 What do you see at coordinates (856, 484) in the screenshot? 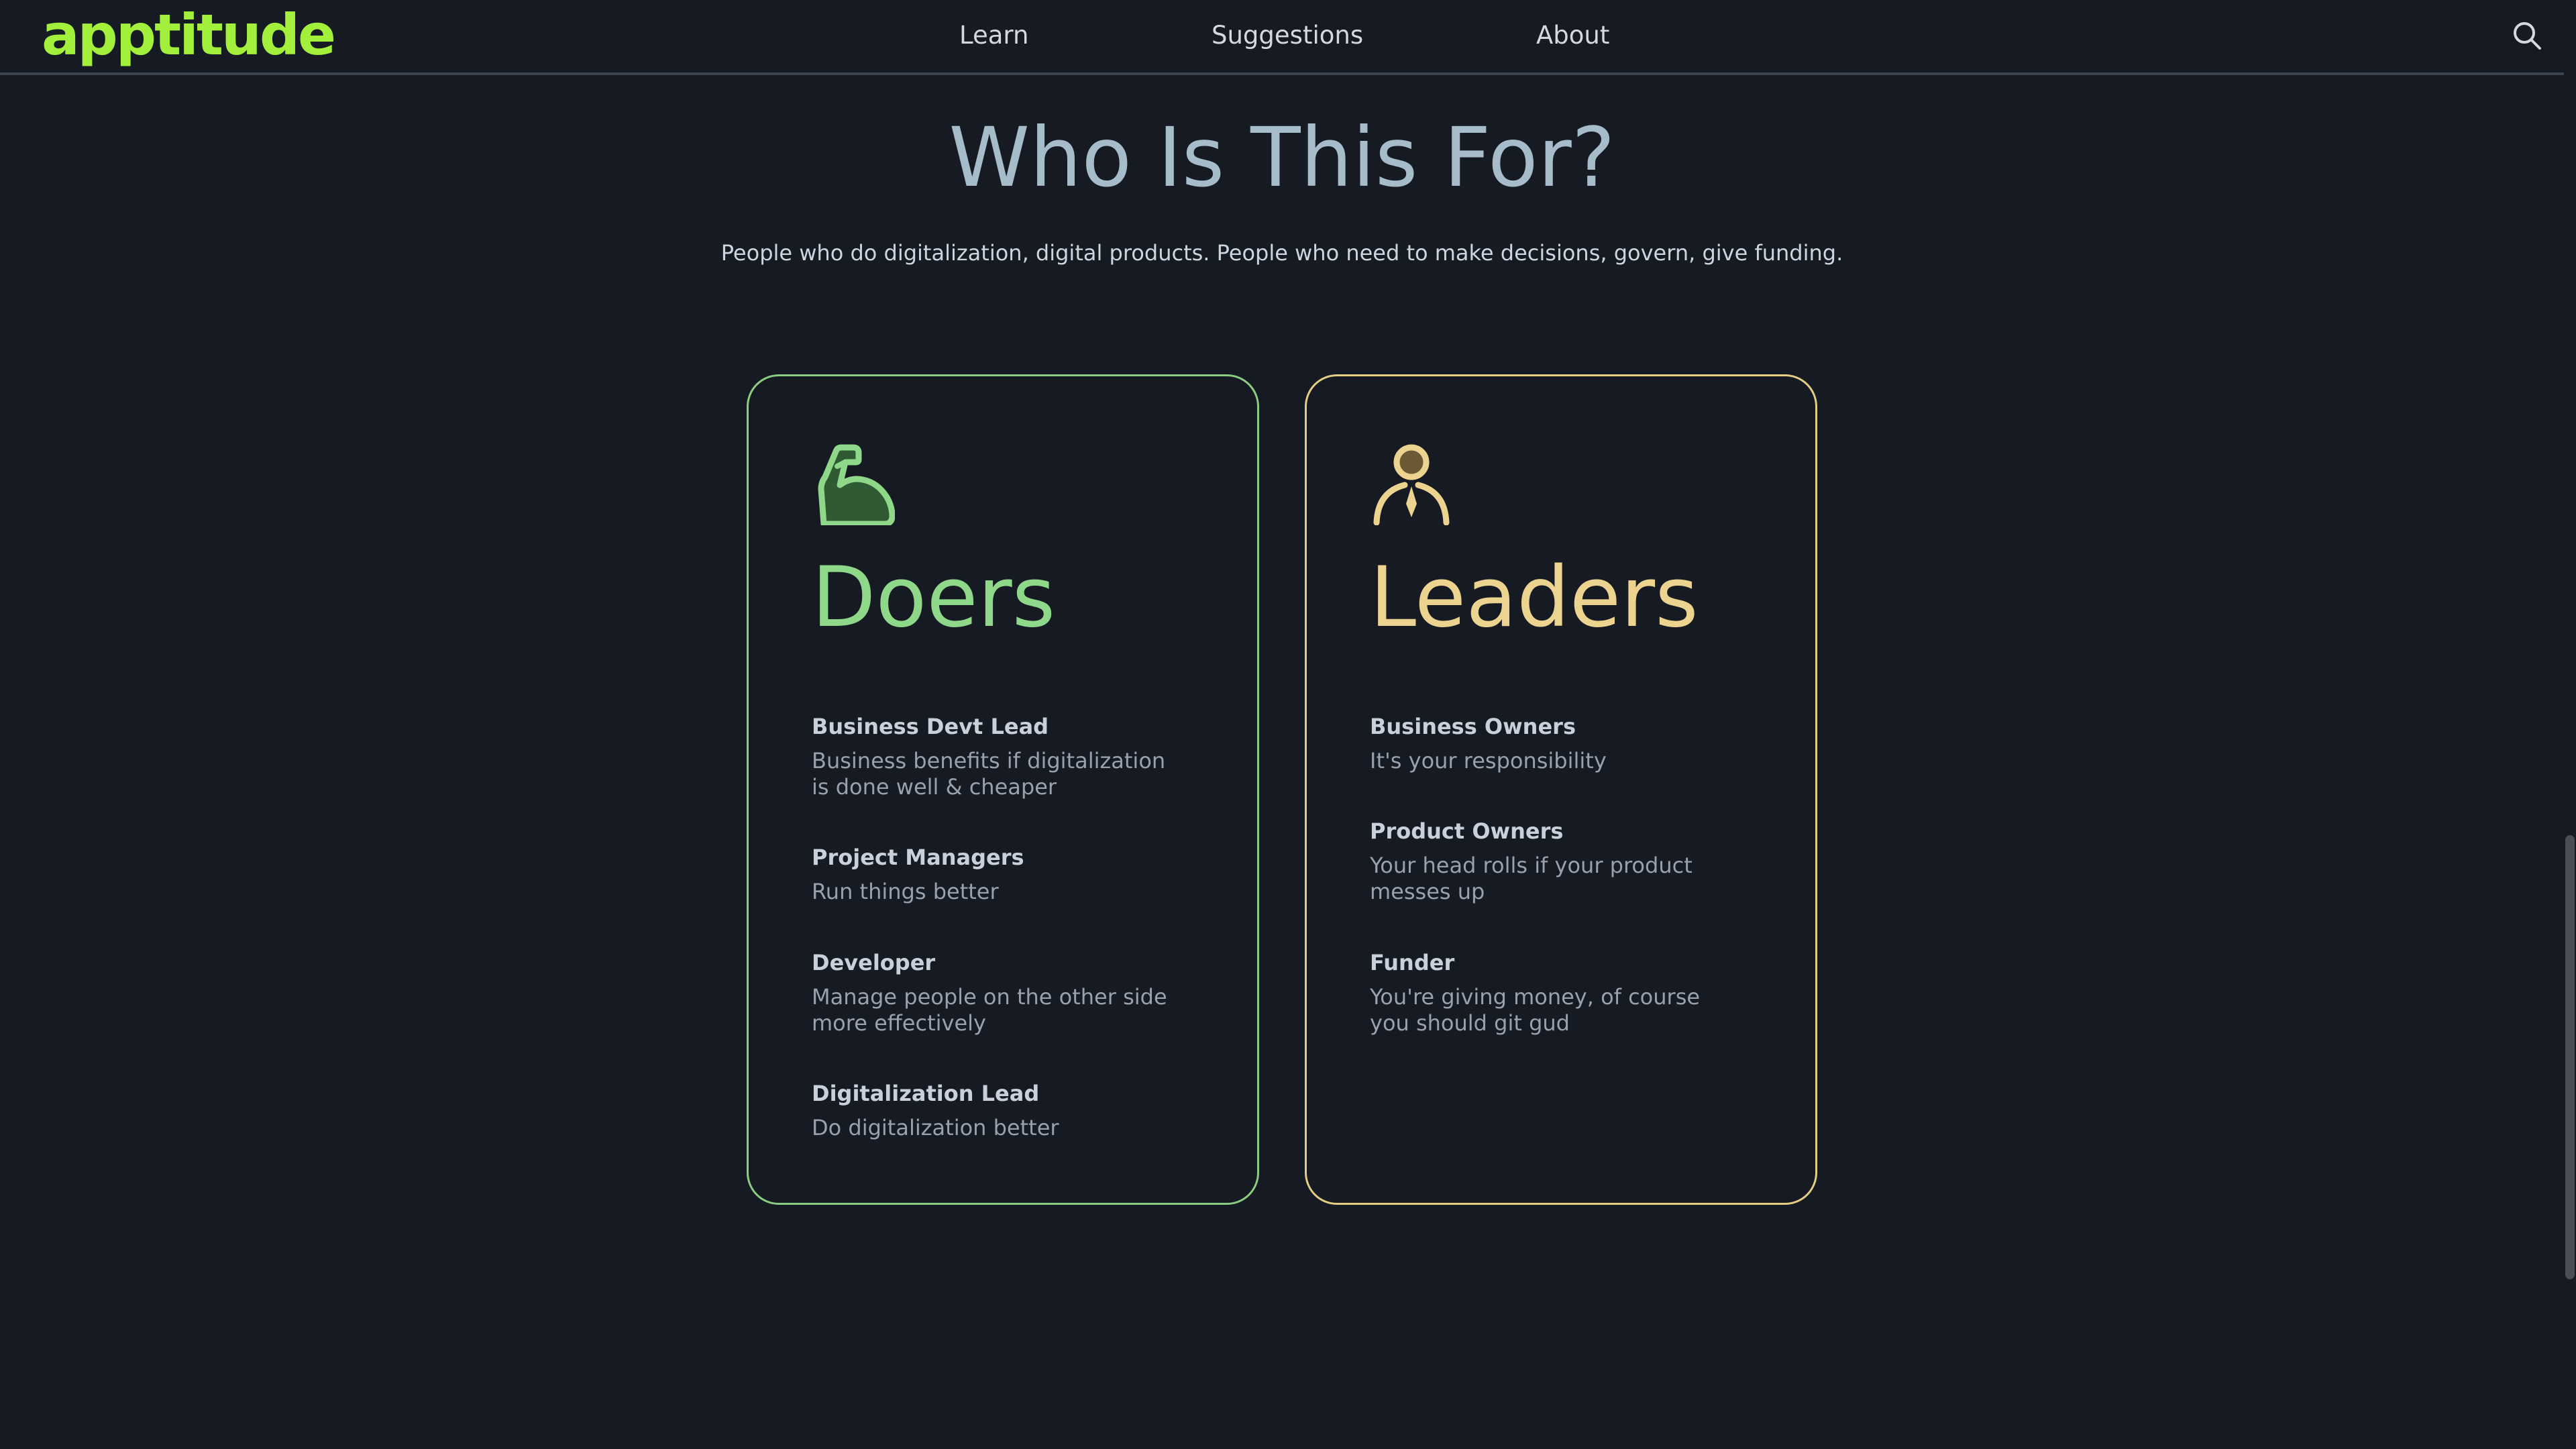
I see `flexed-arm-icon` at bounding box center [856, 484].